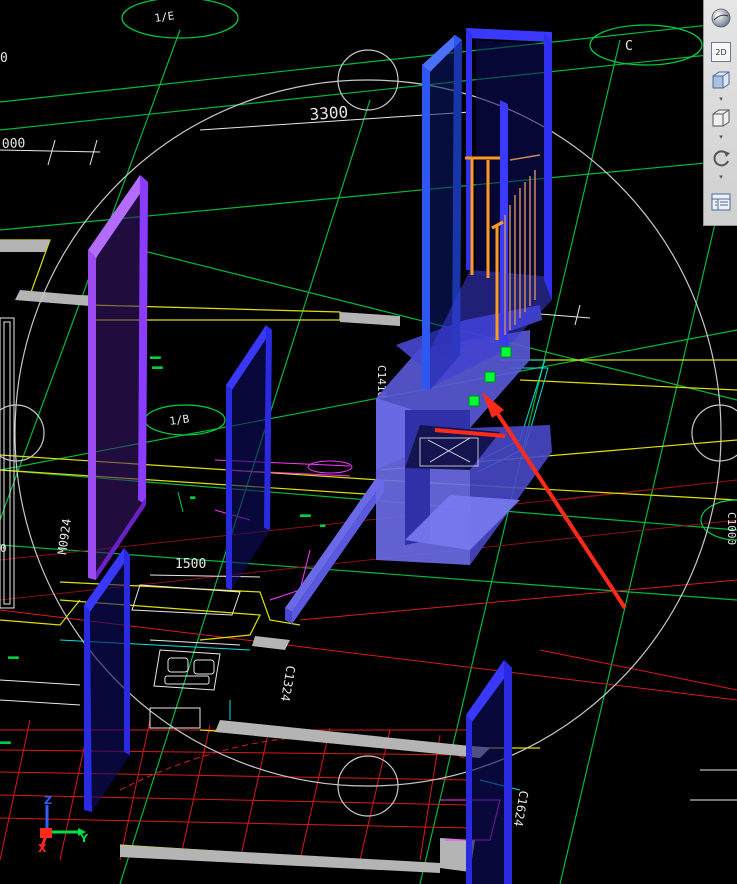  Describe the element at coordinates (3, 548) in the screenshot. I see `dimension-left-zero: 0` at that location.